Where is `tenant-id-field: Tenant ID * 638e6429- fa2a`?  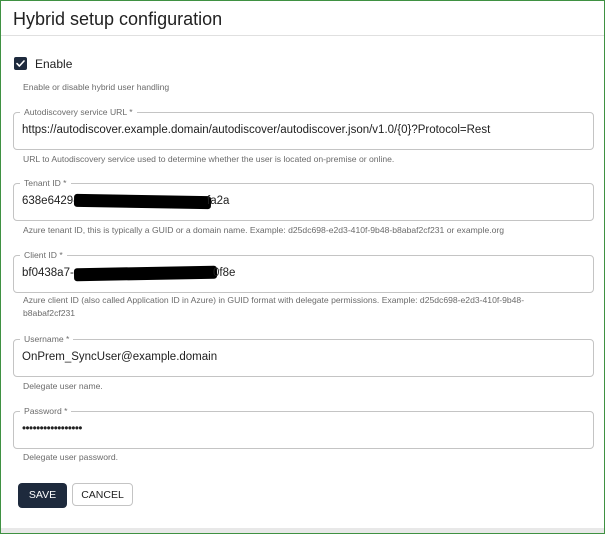
tenant-id-field: Tenant ID * 638e6429- fa2a is located at coordinates (303, 199).